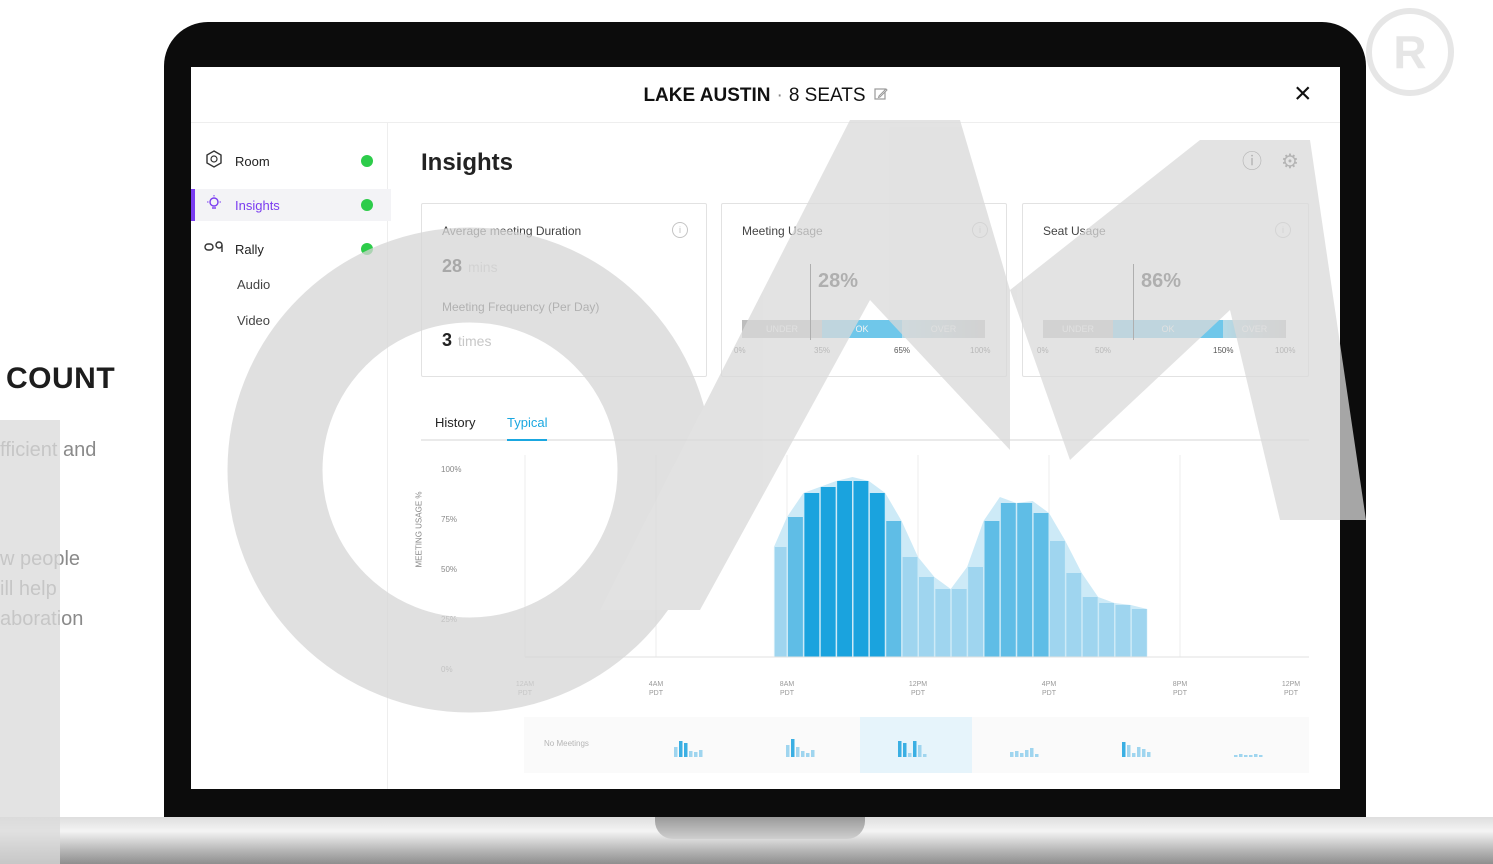  Describe the element at coordinates (980, 350) in the screenshot. I see `bar-tick: 100%` at that location.